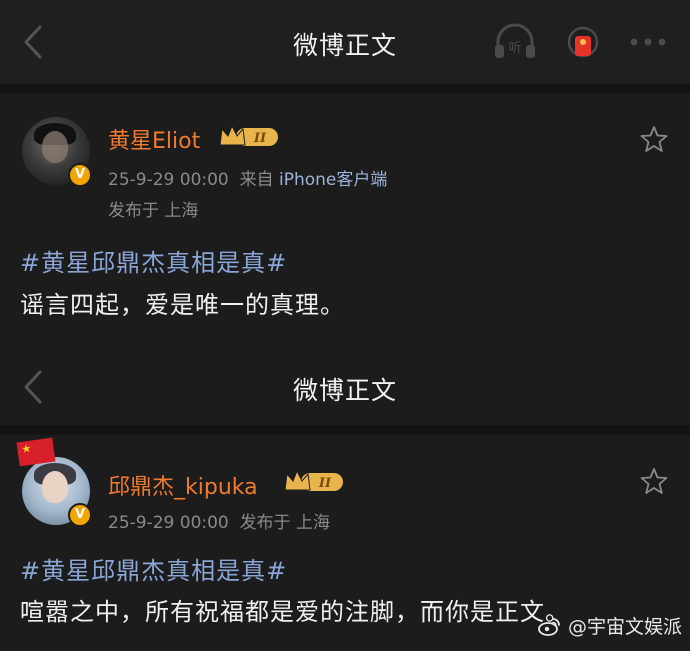 The width and height of the screenshot is (690, 651). I want to click on nav-actions: 听, so click(580, 42).